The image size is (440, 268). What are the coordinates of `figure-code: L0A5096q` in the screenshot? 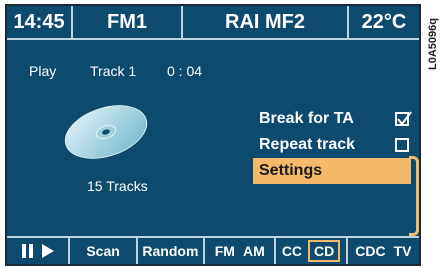 It's located at (433, 44).